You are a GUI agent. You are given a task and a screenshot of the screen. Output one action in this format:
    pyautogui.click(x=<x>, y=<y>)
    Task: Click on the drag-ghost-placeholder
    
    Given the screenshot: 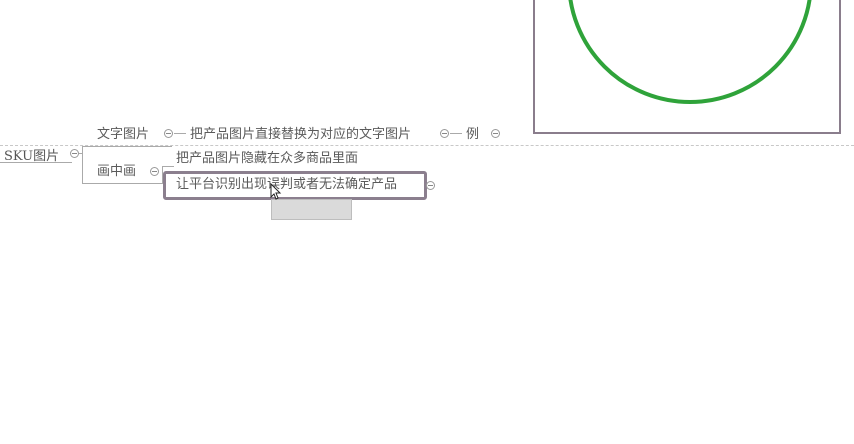 What is the action you would take?
    pyautogui.click(x=311, y=209)
    